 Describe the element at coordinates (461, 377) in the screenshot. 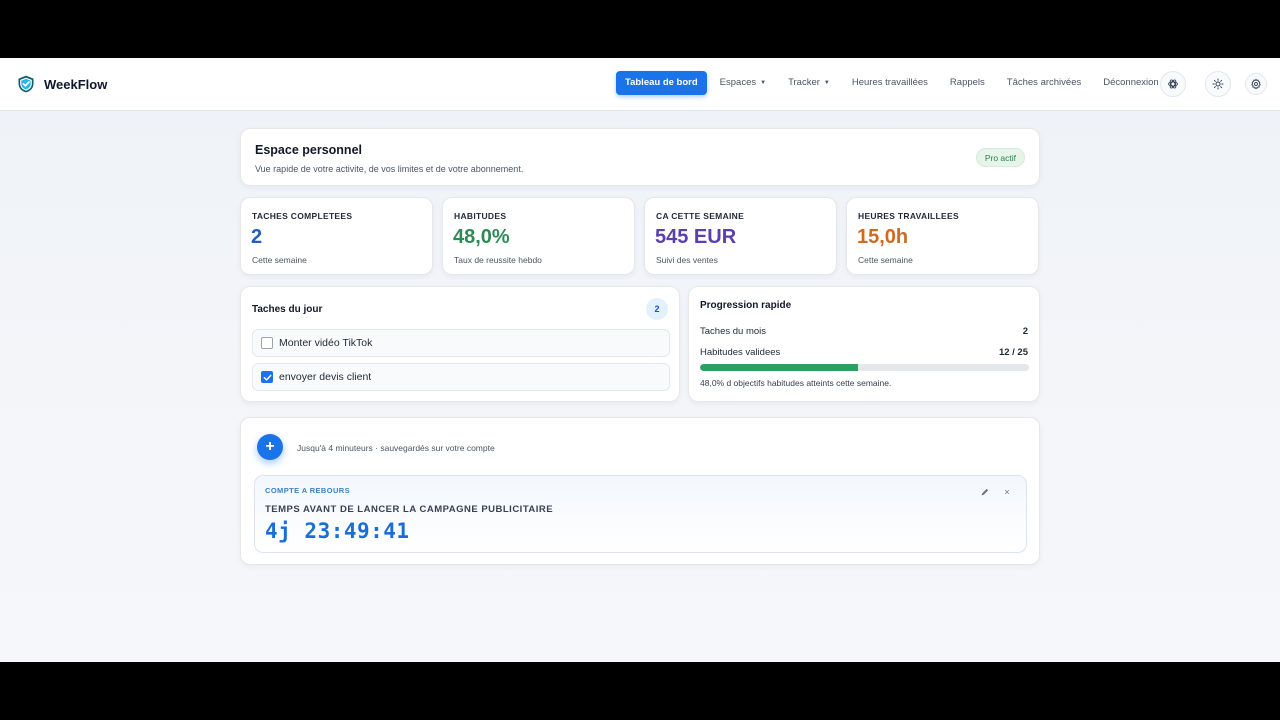

I see `task-item: envoyer devis client` at that location.